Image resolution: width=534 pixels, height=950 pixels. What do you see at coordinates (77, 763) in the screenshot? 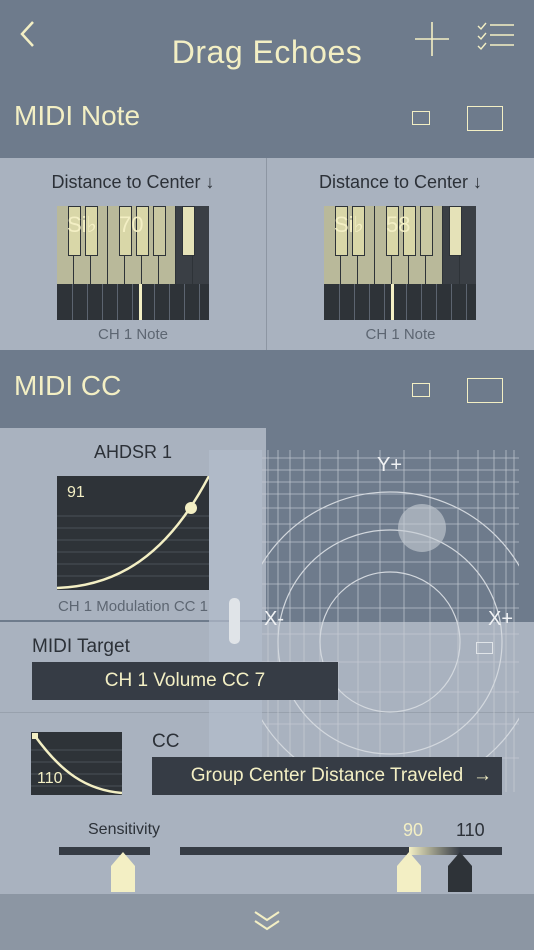
I see `cc-curve: 110` at bounding box center [77, 763].